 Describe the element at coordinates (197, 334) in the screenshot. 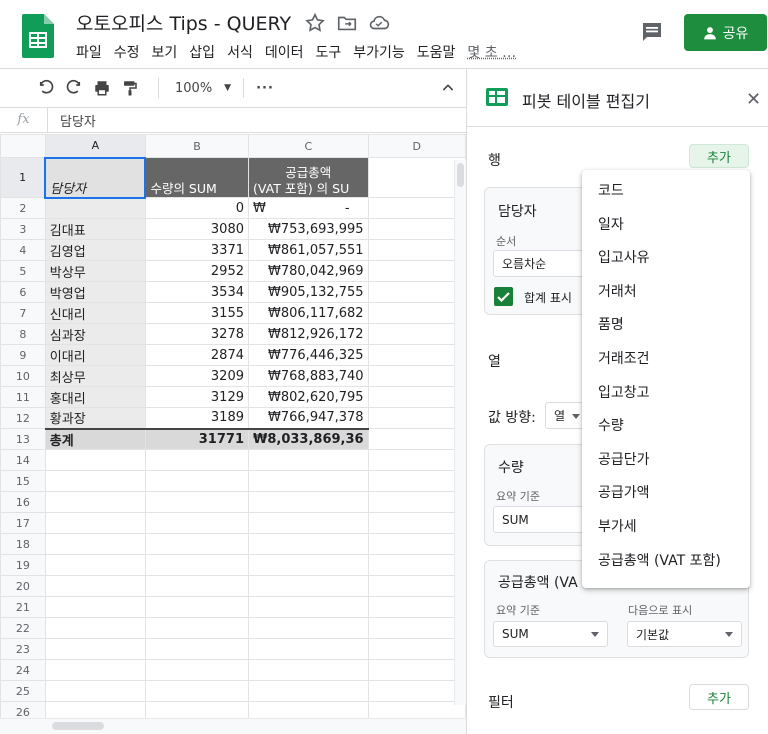

I see `cell: 3278` at that location.